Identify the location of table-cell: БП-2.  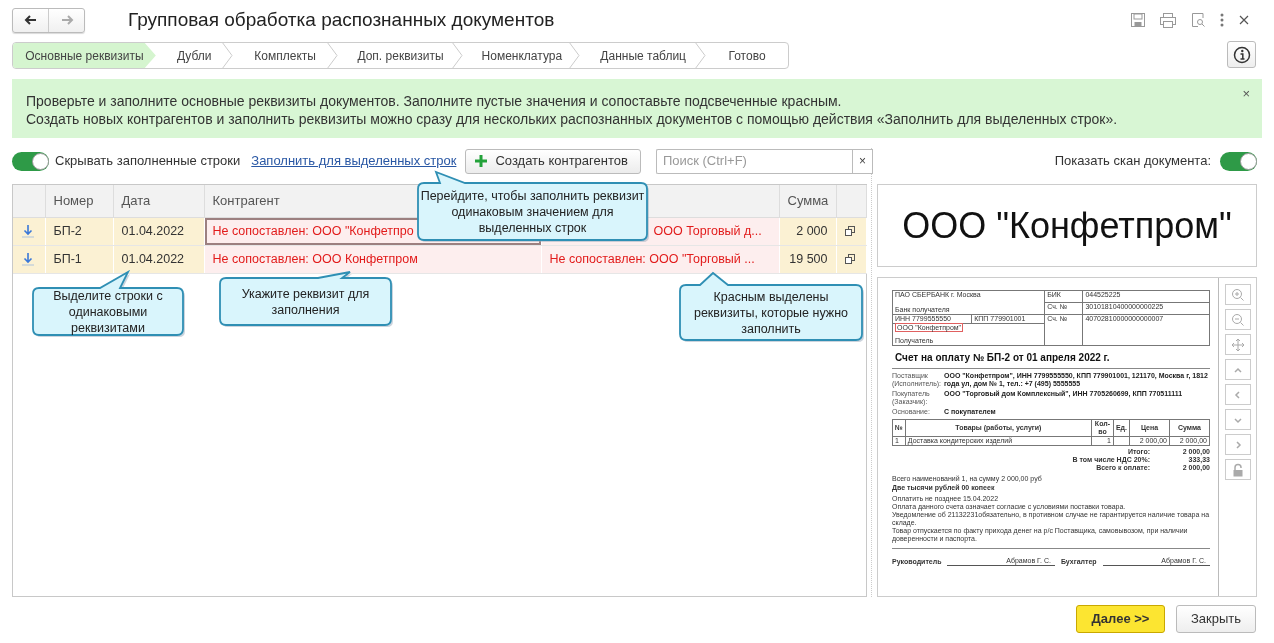
(79, 231).